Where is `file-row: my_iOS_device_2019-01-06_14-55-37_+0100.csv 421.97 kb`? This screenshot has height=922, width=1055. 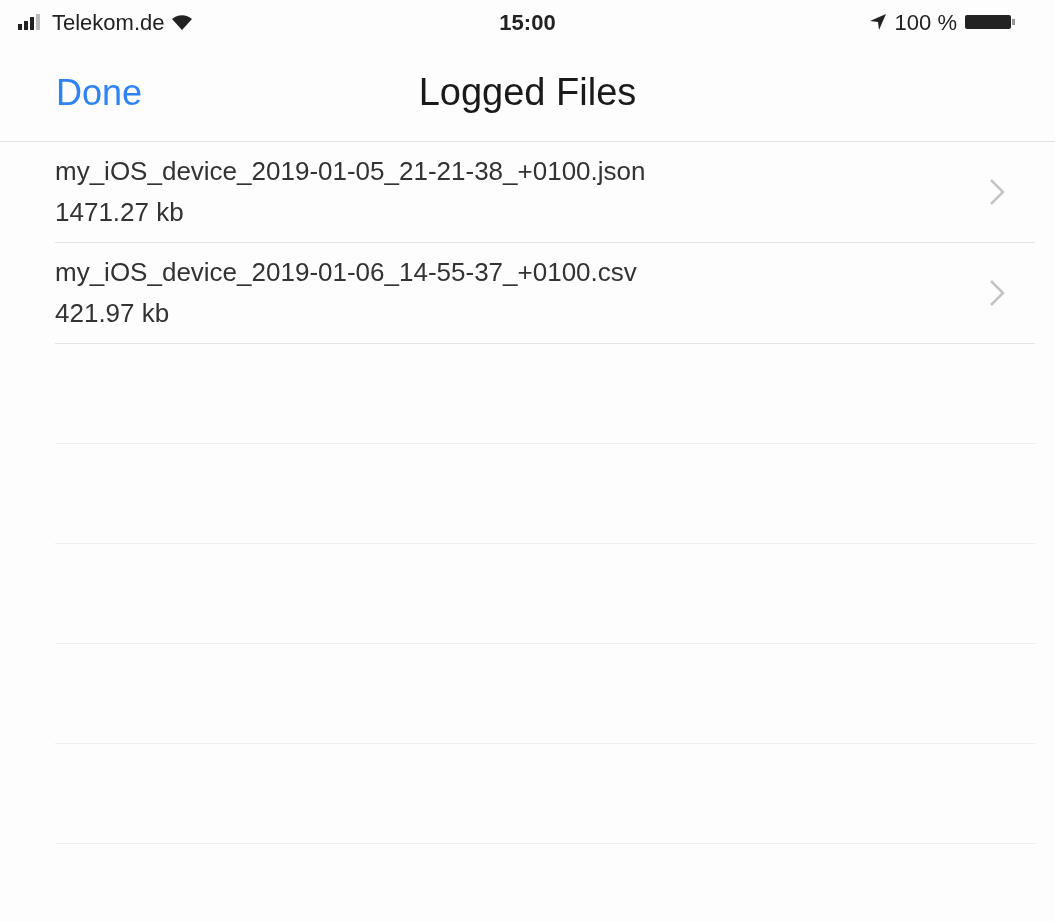
file-row: my_iOS_device_2019-01-06_14-55-37_+0100.csv 421.97 kb is located at coordinates (545, 293).